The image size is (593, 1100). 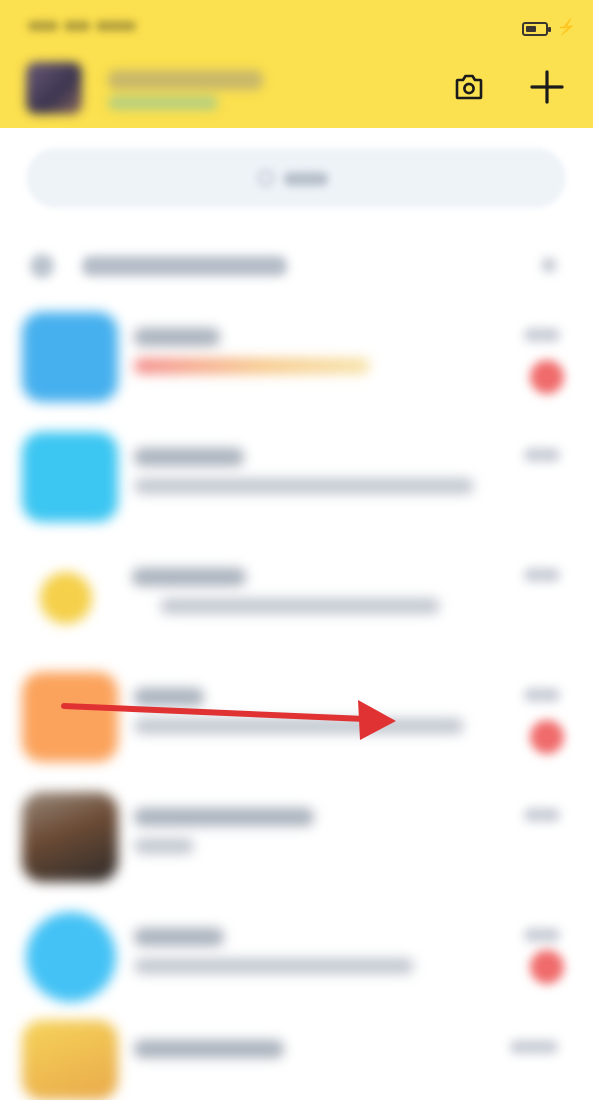 I want to click on device-icon, so click(x=42, y=266).